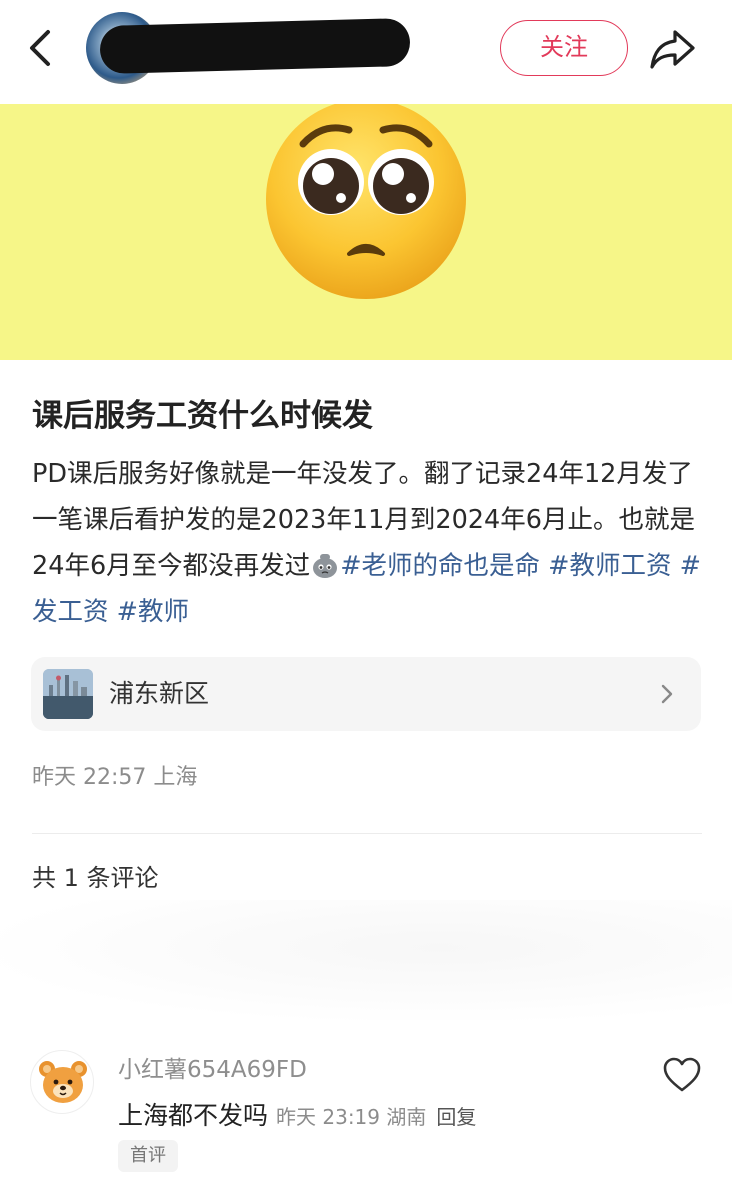 The image size is (732, 1200). I want to click on chevron-right-icon, so click(667, 694).